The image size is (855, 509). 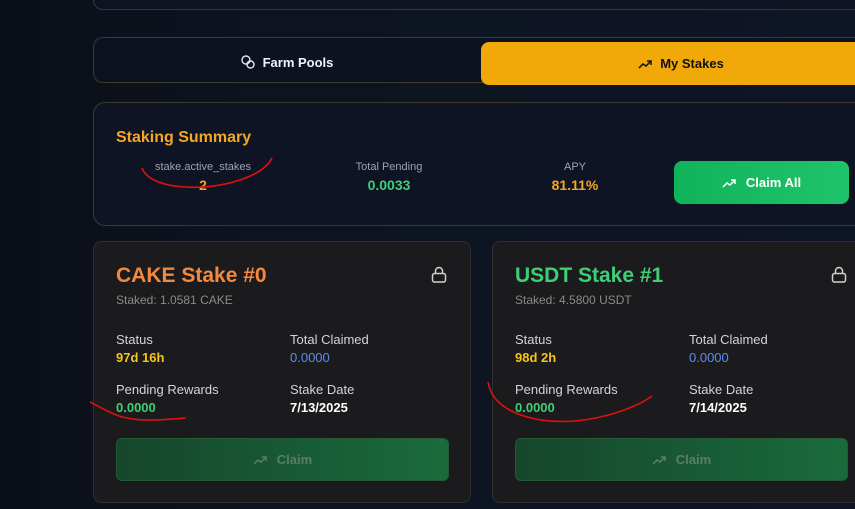 I want to click on staked-amount: Staked: 1.0581 CAKE, so click(x=174, y=300).